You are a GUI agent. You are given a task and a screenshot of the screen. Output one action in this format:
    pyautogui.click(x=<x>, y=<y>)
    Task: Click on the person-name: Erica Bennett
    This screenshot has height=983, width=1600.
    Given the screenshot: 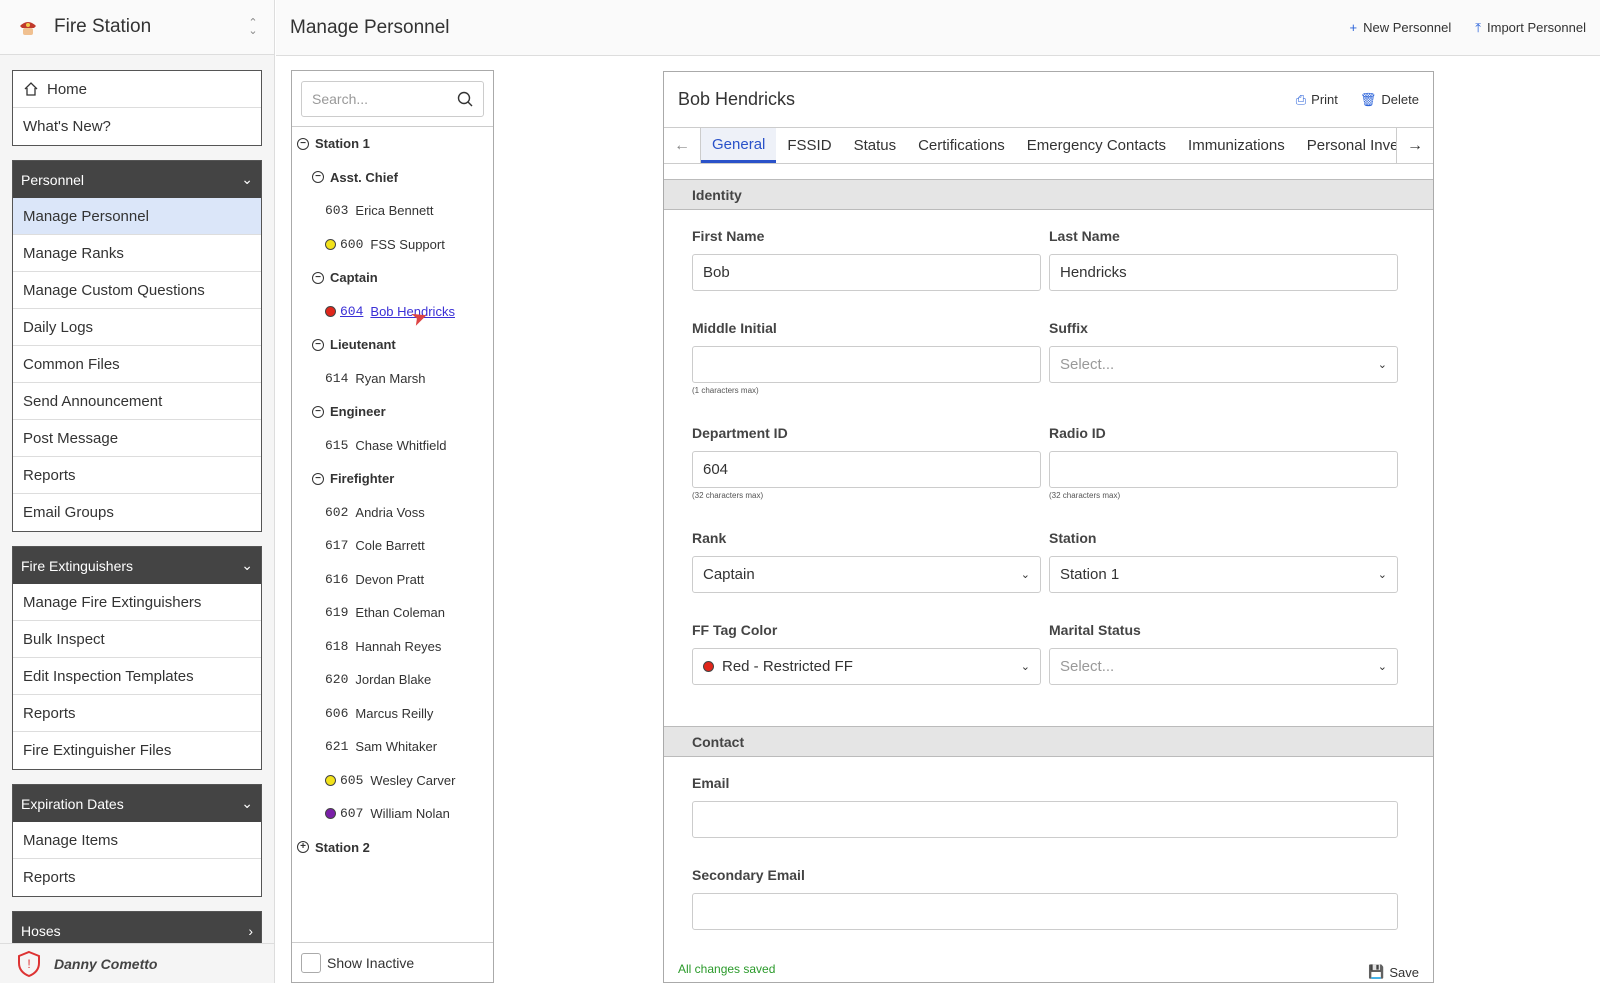 What is the action you would take?
    pyautogui.click(x=394, y=211)
    